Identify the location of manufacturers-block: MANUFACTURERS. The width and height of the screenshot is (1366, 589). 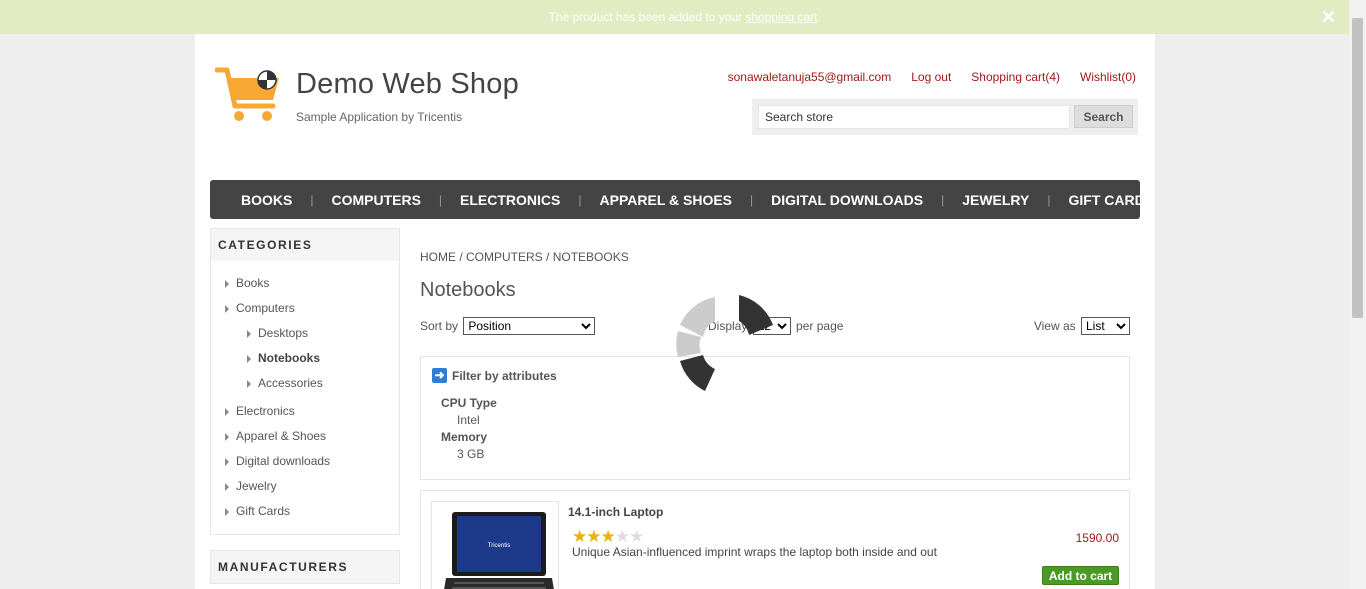
(305, 567).